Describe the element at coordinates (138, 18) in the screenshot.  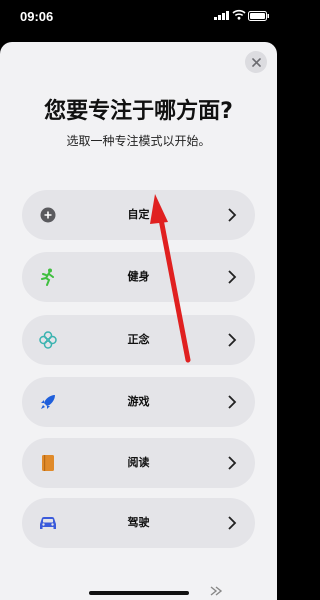
I see `status-bar: 09:06` at that location.